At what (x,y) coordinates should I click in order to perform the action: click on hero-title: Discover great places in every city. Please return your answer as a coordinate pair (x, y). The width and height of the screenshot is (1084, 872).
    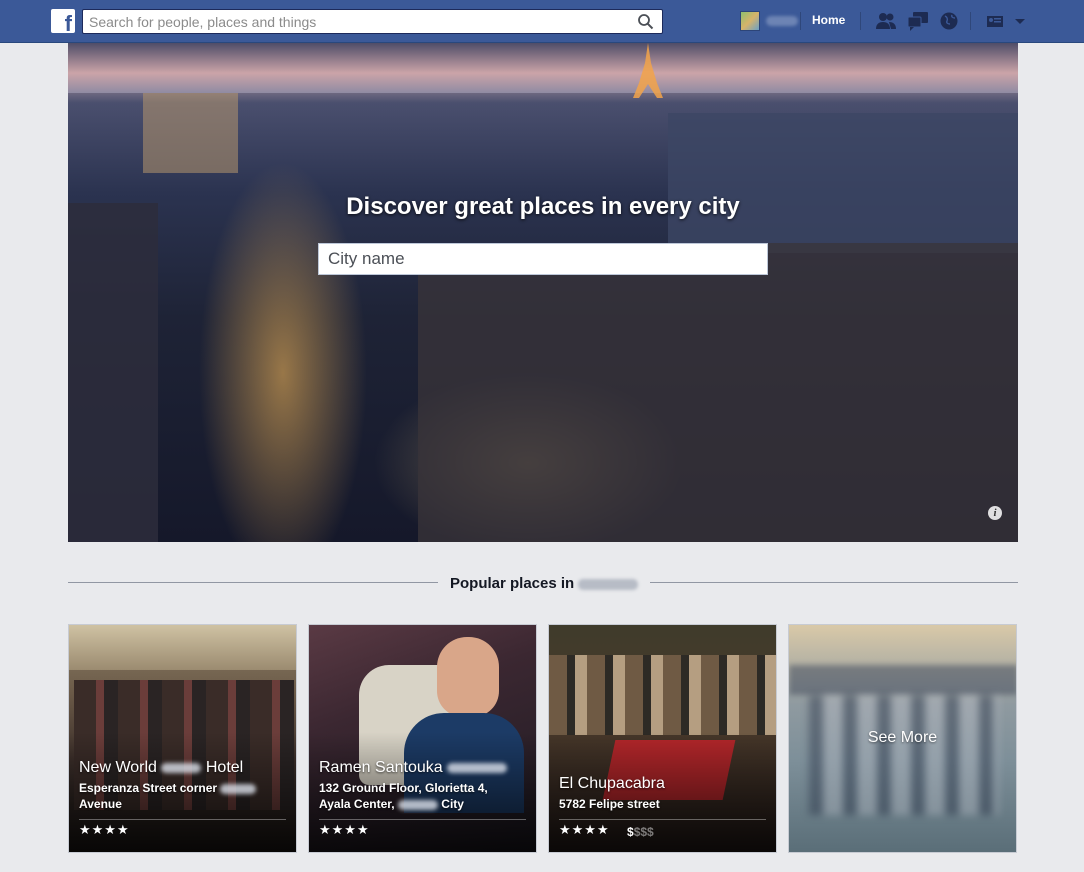
    Looking at the image, I should click on (543, 206).